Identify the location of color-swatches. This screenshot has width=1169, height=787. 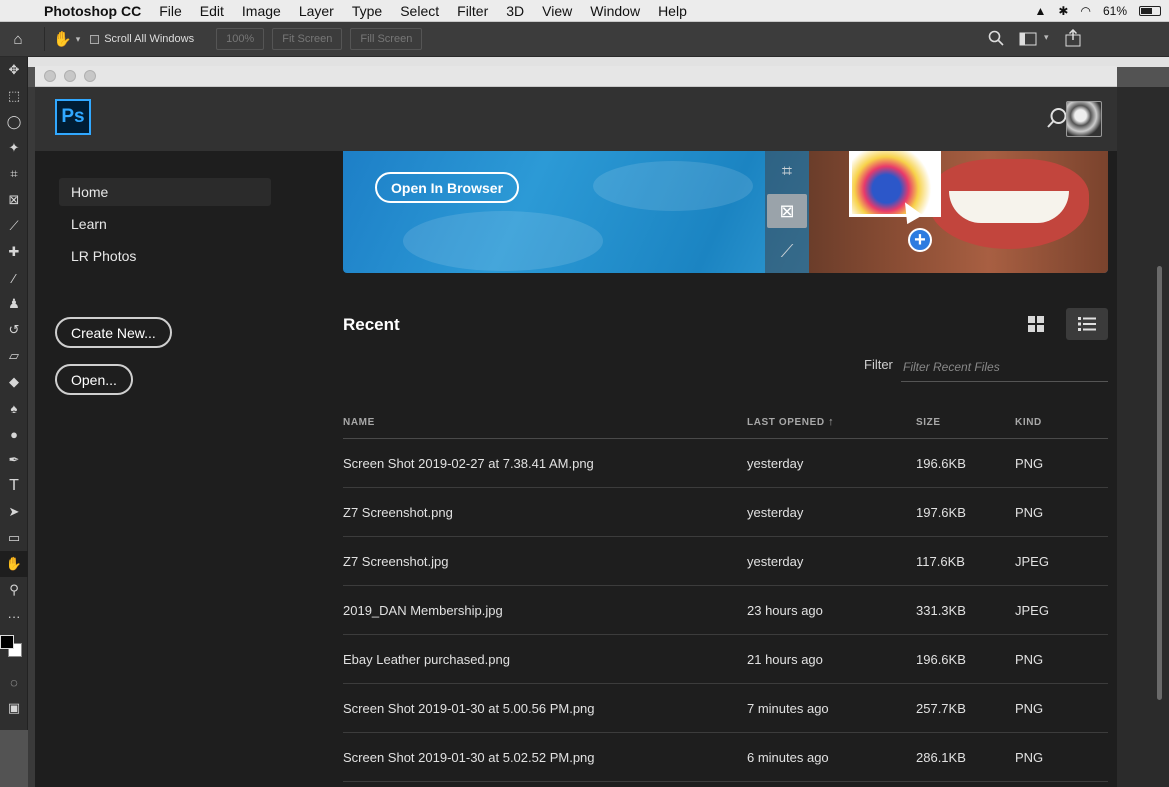
(14, 649).